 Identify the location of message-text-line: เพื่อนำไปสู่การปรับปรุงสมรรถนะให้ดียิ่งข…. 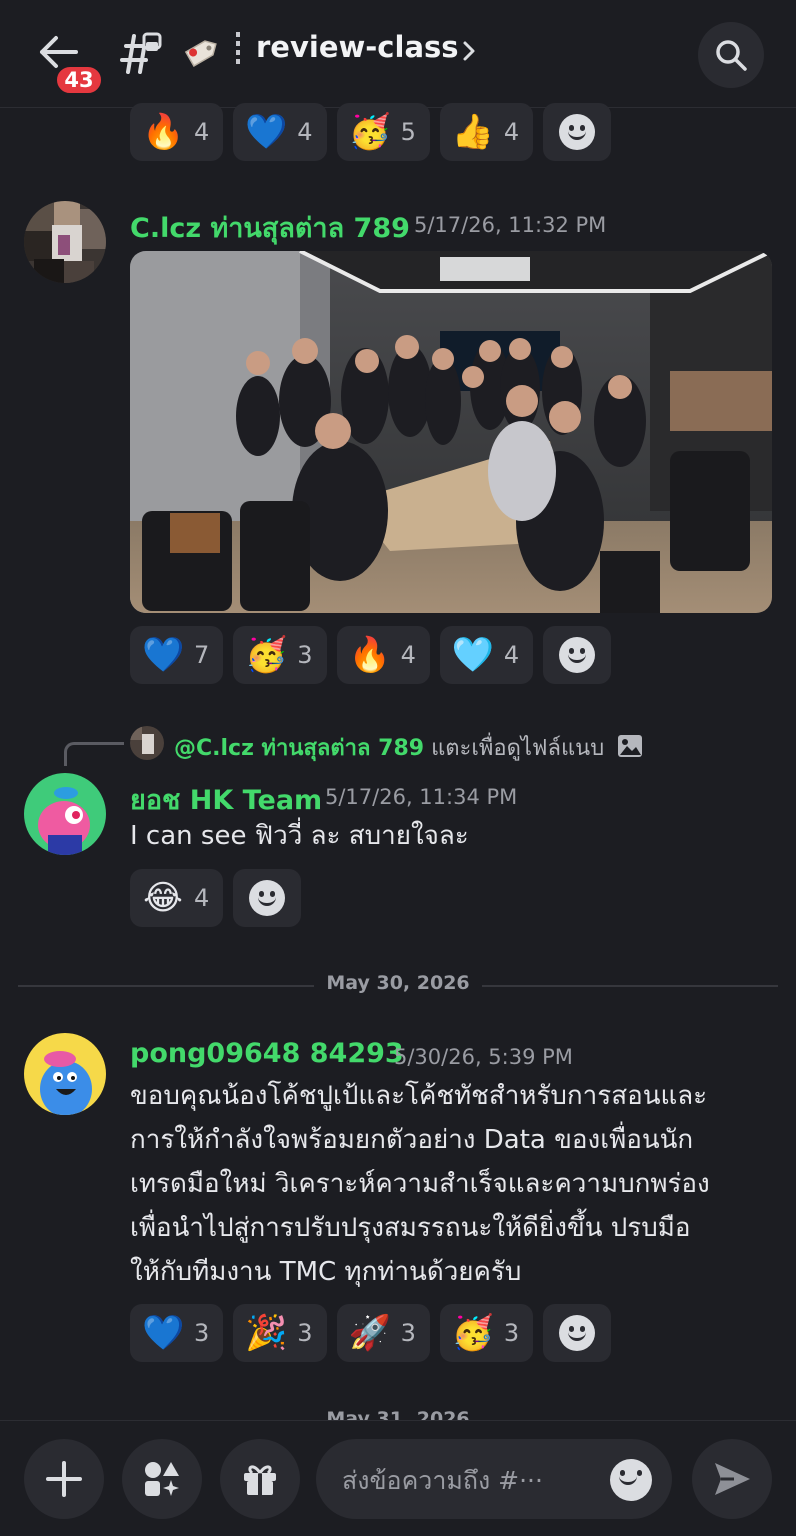
(410, 1228).